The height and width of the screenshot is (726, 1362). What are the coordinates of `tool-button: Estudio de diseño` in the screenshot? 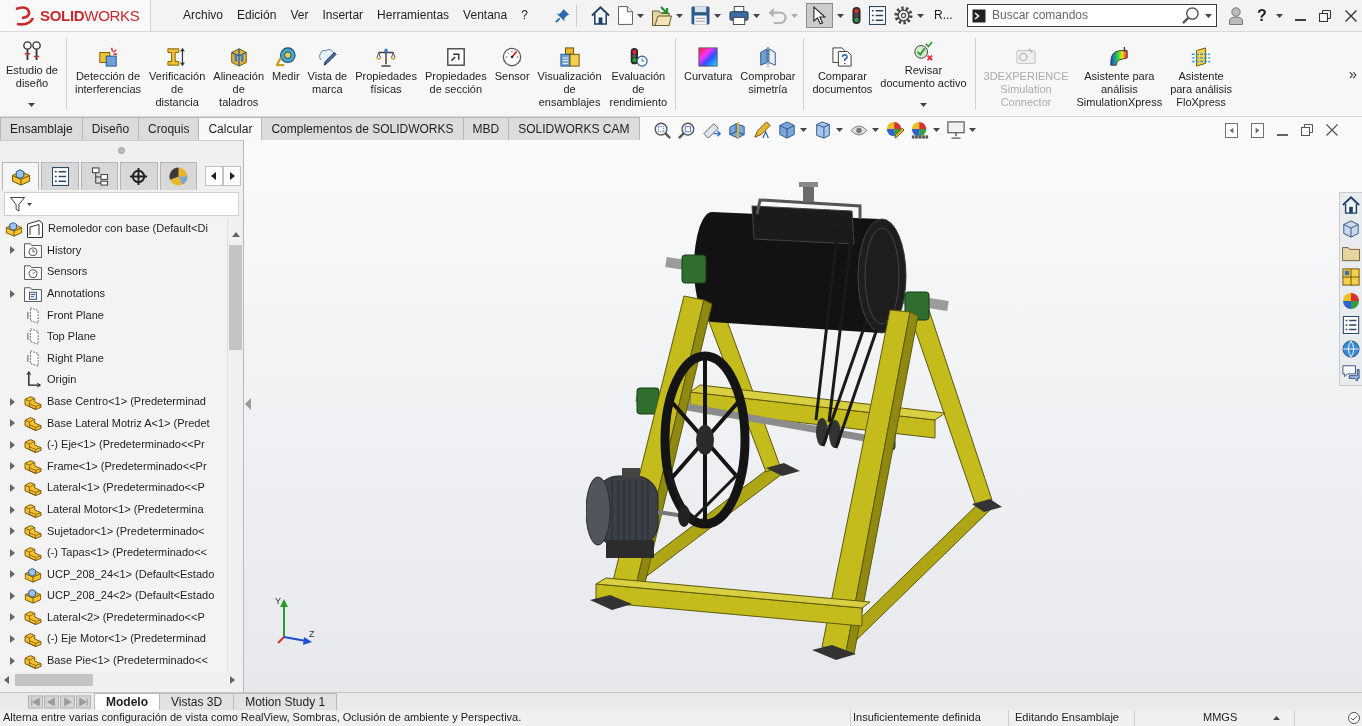 It's located at (32, 74).